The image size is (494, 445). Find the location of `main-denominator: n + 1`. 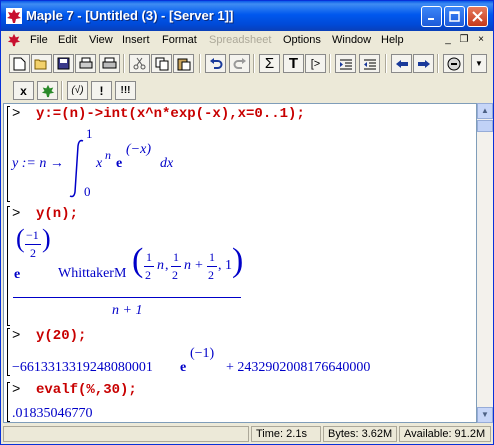

main-denominator: n + 1 is located at coordinates (127, 310).